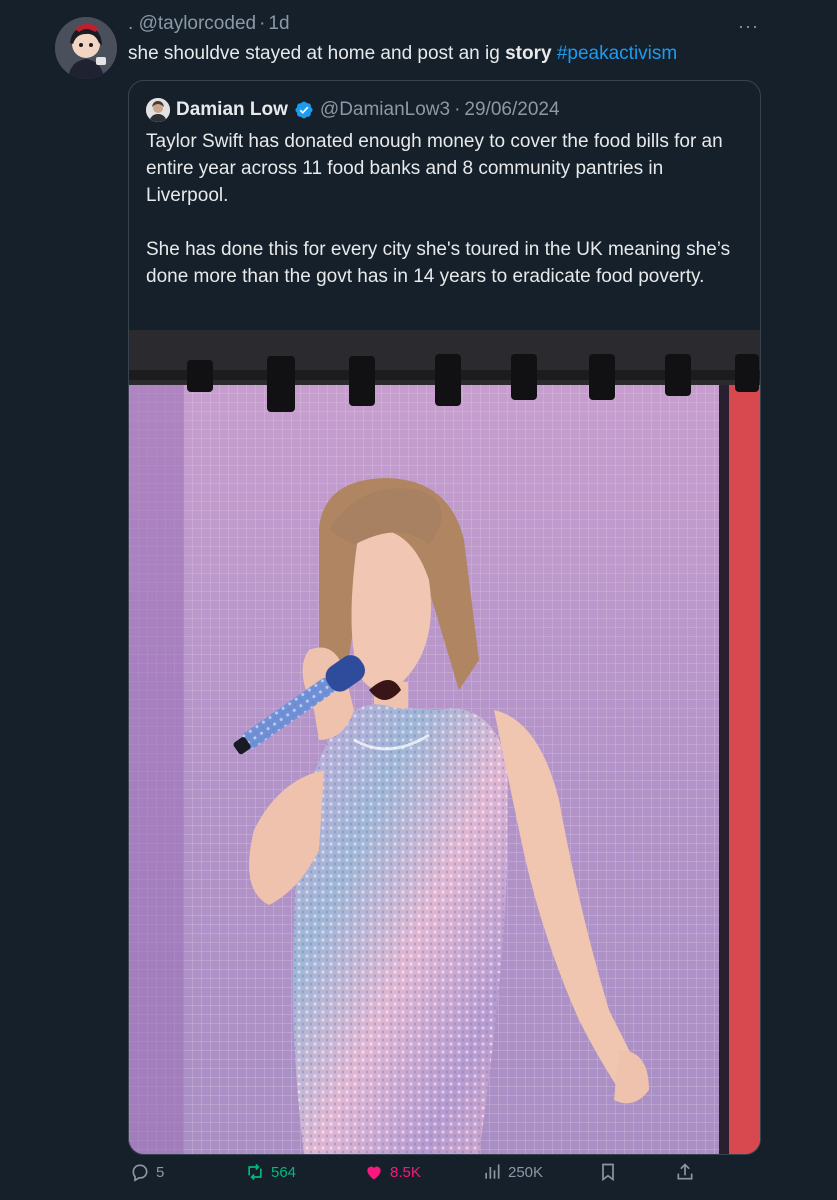 The height and width of the screenshot is (1200, 837). What do you see at coordinates (232, 110) in the screenshot?
I see `quoted-author-name: Damian Low` at bounding box center [232, 110].